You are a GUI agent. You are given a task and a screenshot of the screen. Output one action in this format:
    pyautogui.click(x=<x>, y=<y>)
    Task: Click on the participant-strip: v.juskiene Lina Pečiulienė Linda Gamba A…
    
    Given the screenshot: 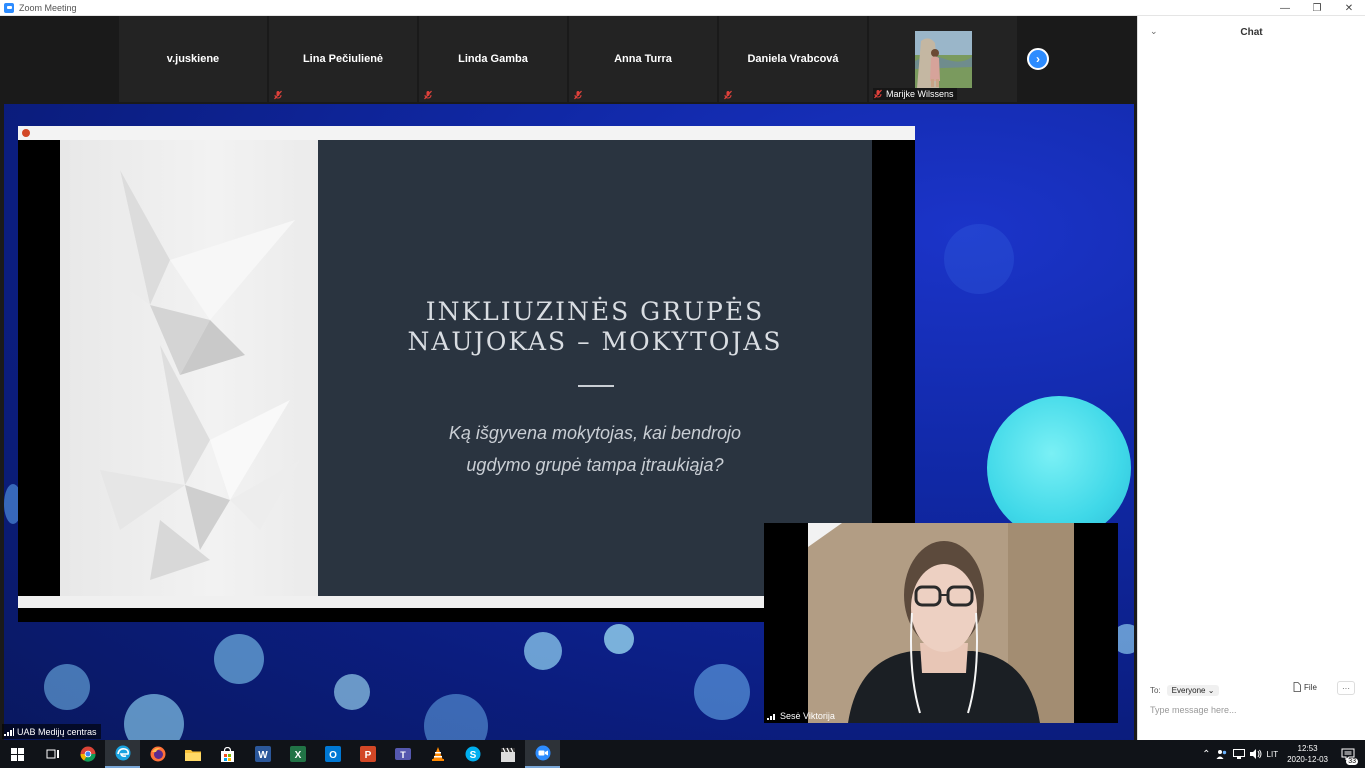 What is the action you would take?
    pyautogui.click(x=568, y=60)
    